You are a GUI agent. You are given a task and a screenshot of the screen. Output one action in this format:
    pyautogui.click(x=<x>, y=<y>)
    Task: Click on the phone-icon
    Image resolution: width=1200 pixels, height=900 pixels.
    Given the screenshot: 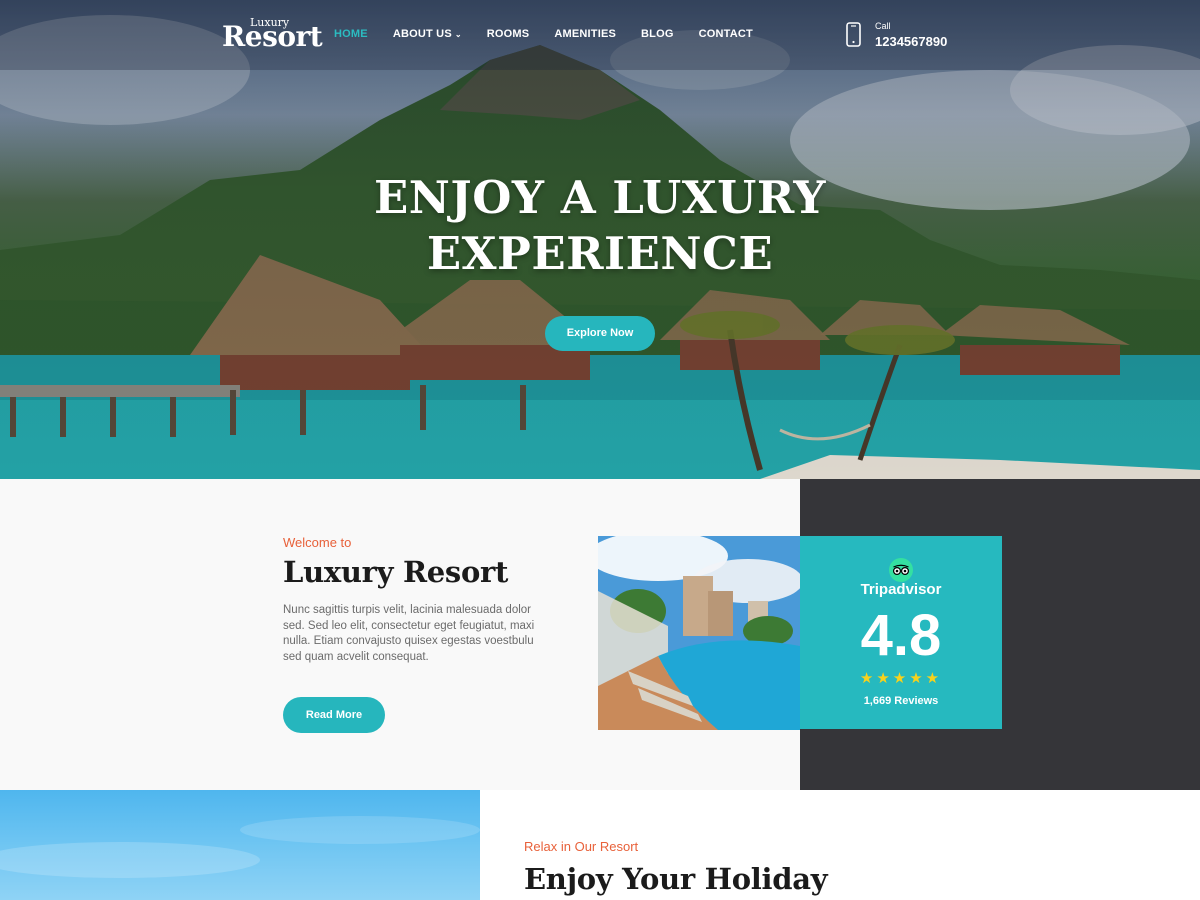 What is the action you would take?
    pyautogui.click(x=853, y=34)
    